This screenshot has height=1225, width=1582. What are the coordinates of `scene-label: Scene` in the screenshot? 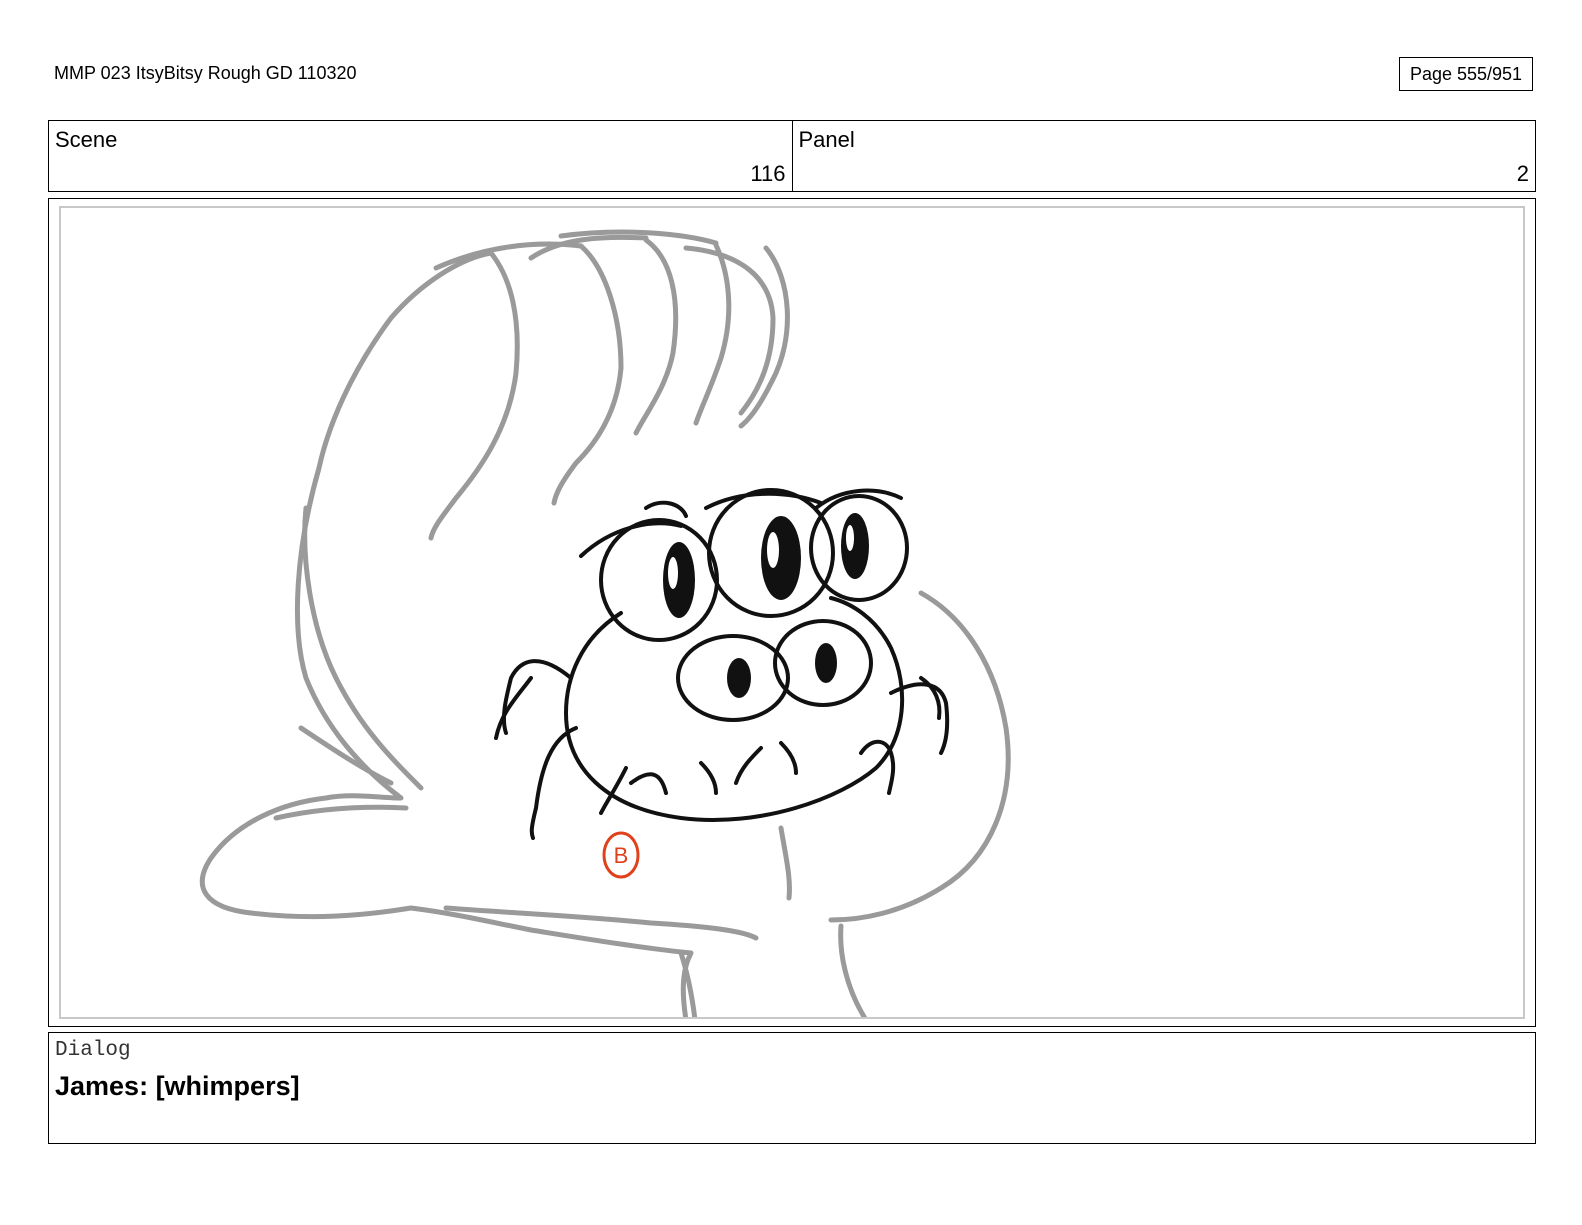 It's located at (86, 139).